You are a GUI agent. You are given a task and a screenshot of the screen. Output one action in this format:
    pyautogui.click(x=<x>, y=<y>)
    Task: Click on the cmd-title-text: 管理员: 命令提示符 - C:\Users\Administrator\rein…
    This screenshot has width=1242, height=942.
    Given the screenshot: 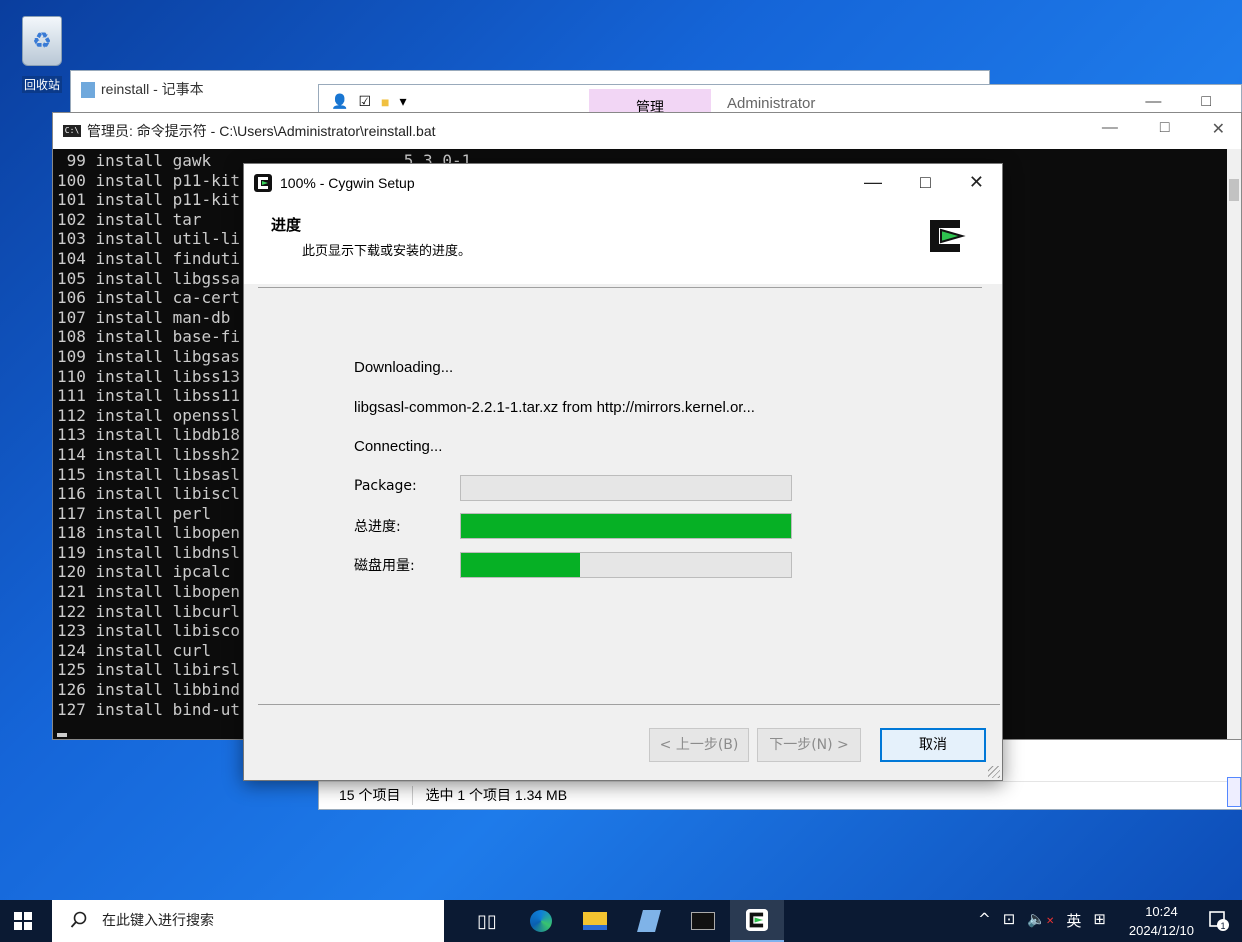 What is the action you would take?
    pyautogui.click(x=261, y=131)
    